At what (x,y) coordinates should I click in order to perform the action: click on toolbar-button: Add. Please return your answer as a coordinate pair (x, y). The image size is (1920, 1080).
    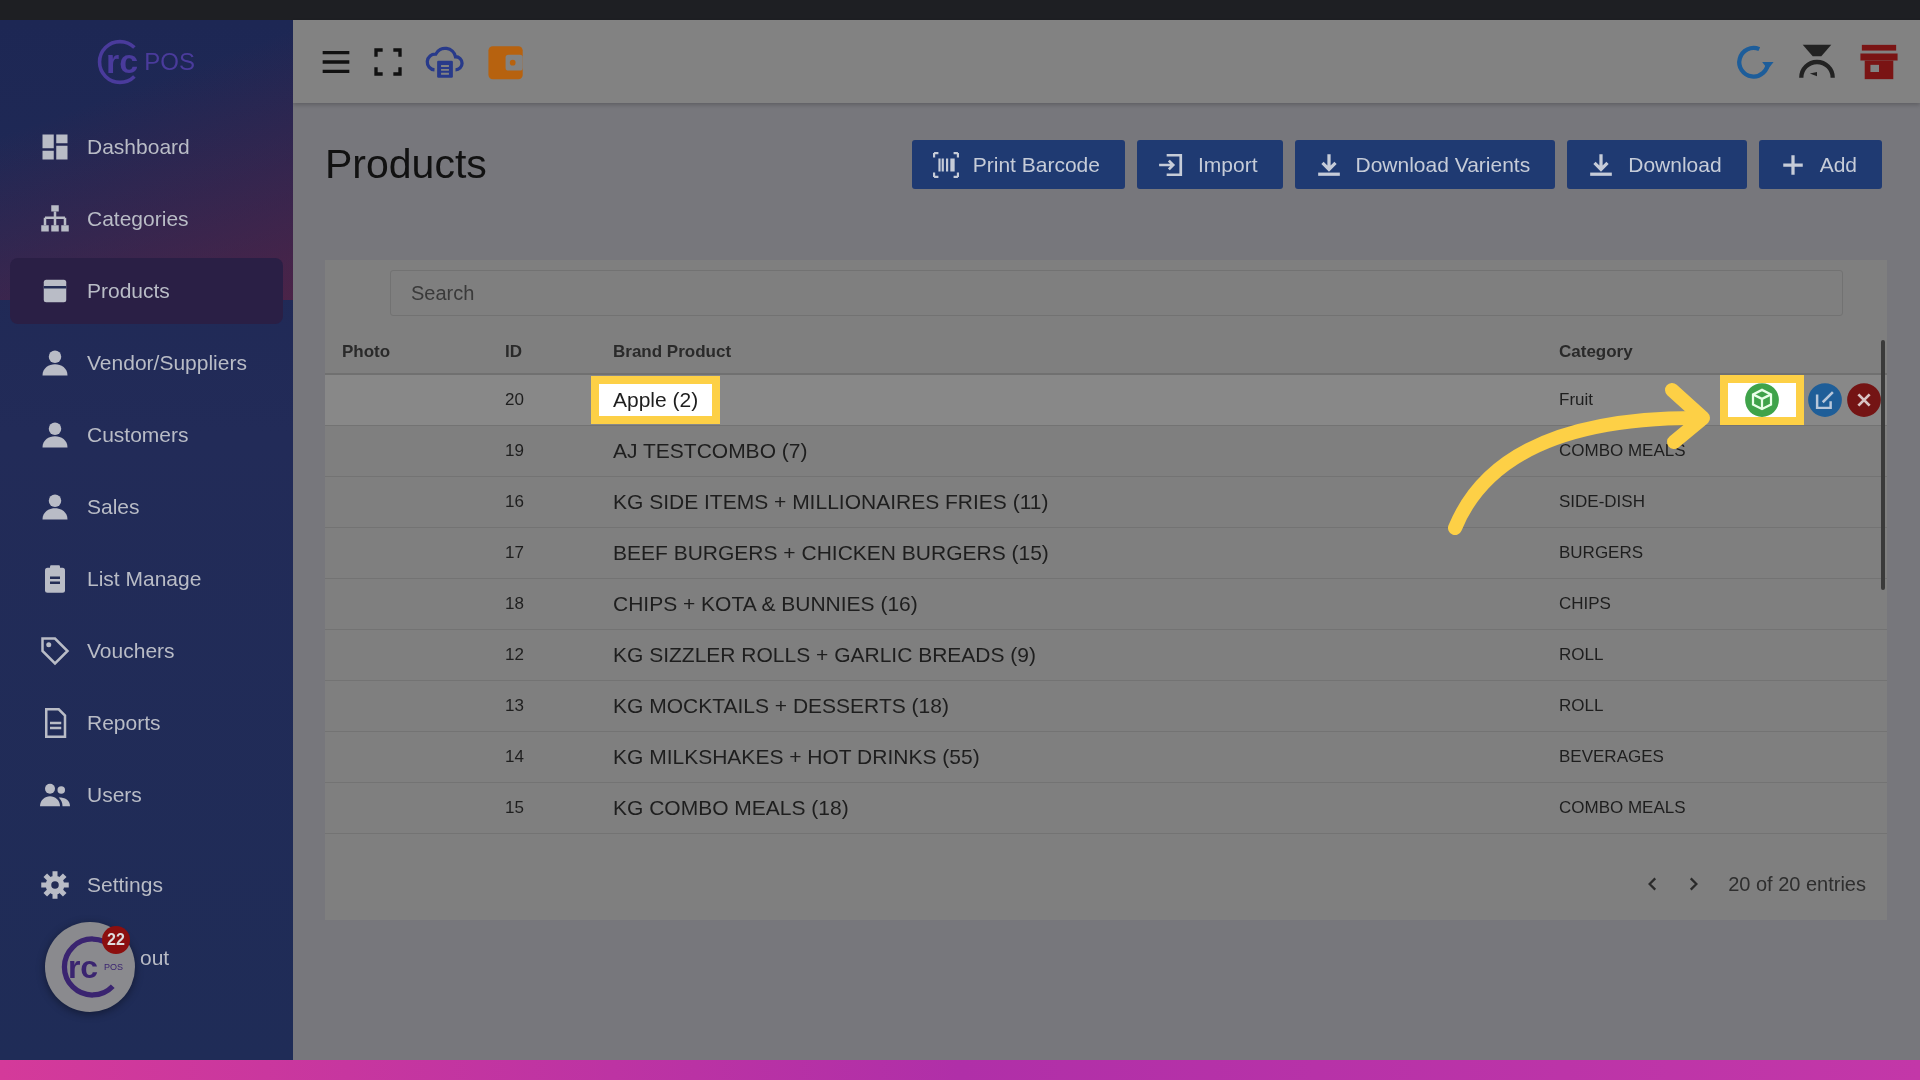
    Looking at the image, I should click on (1820, 164).